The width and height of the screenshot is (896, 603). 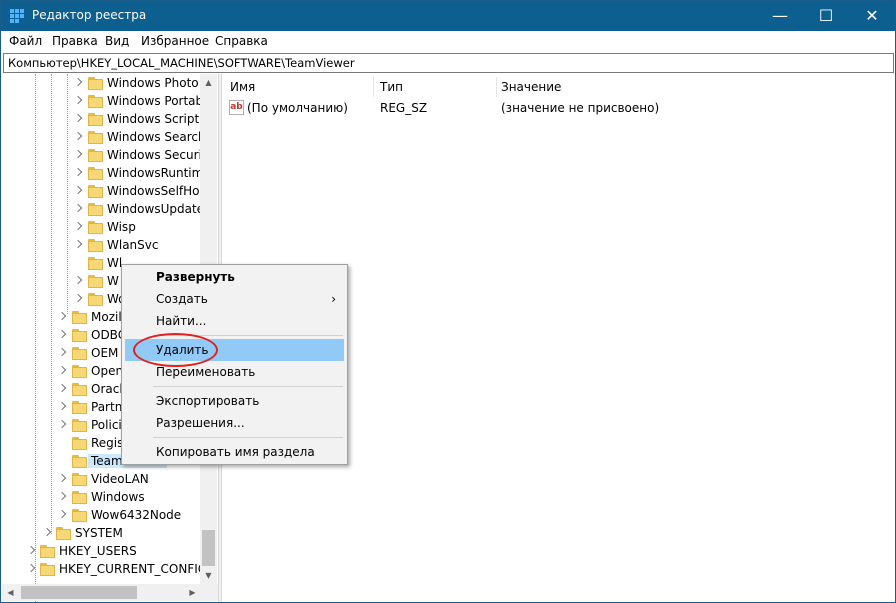 I want to click on tree-item-label: Wl, so click(x=115, y=263).